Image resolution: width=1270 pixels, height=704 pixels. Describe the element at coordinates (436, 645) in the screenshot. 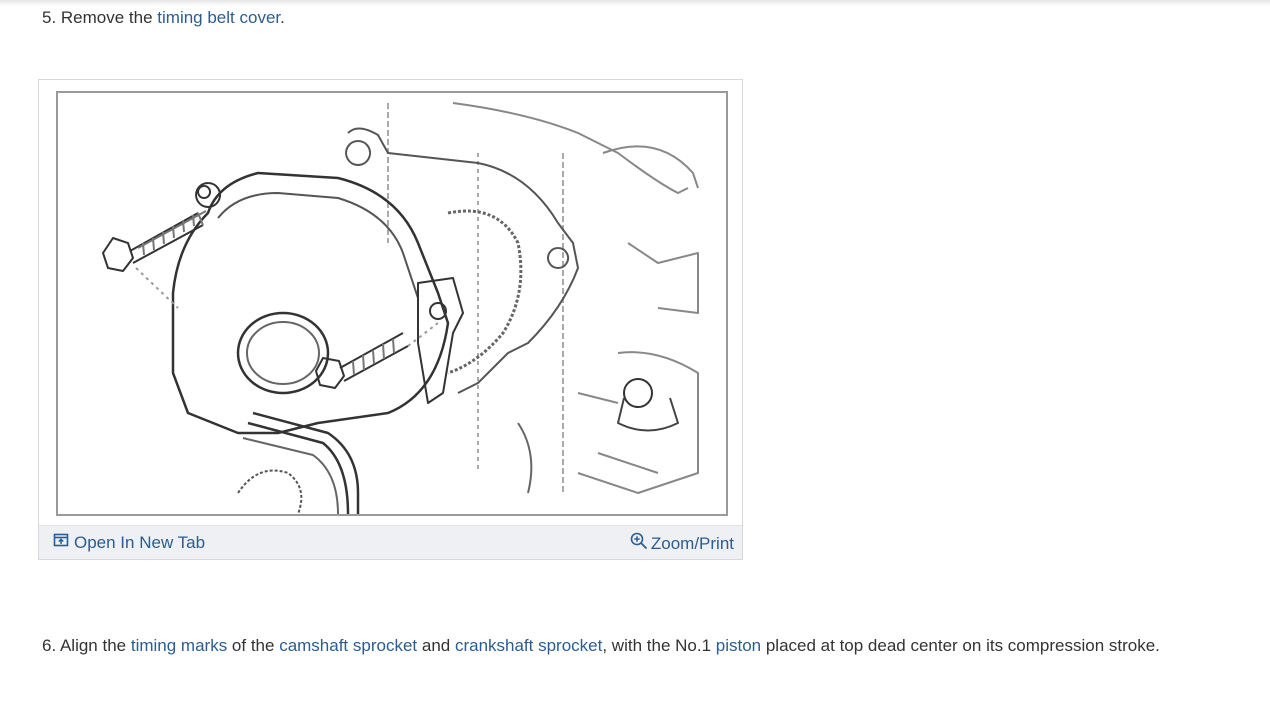

I see `step-6-text-3: and` at that location.